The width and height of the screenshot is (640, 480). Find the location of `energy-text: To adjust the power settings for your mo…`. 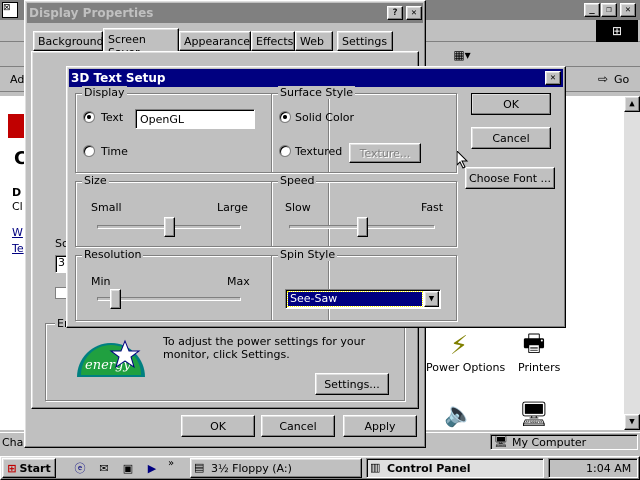

energy-text: To adjust the power settings for your mo… is located at coordinates (264, 348).